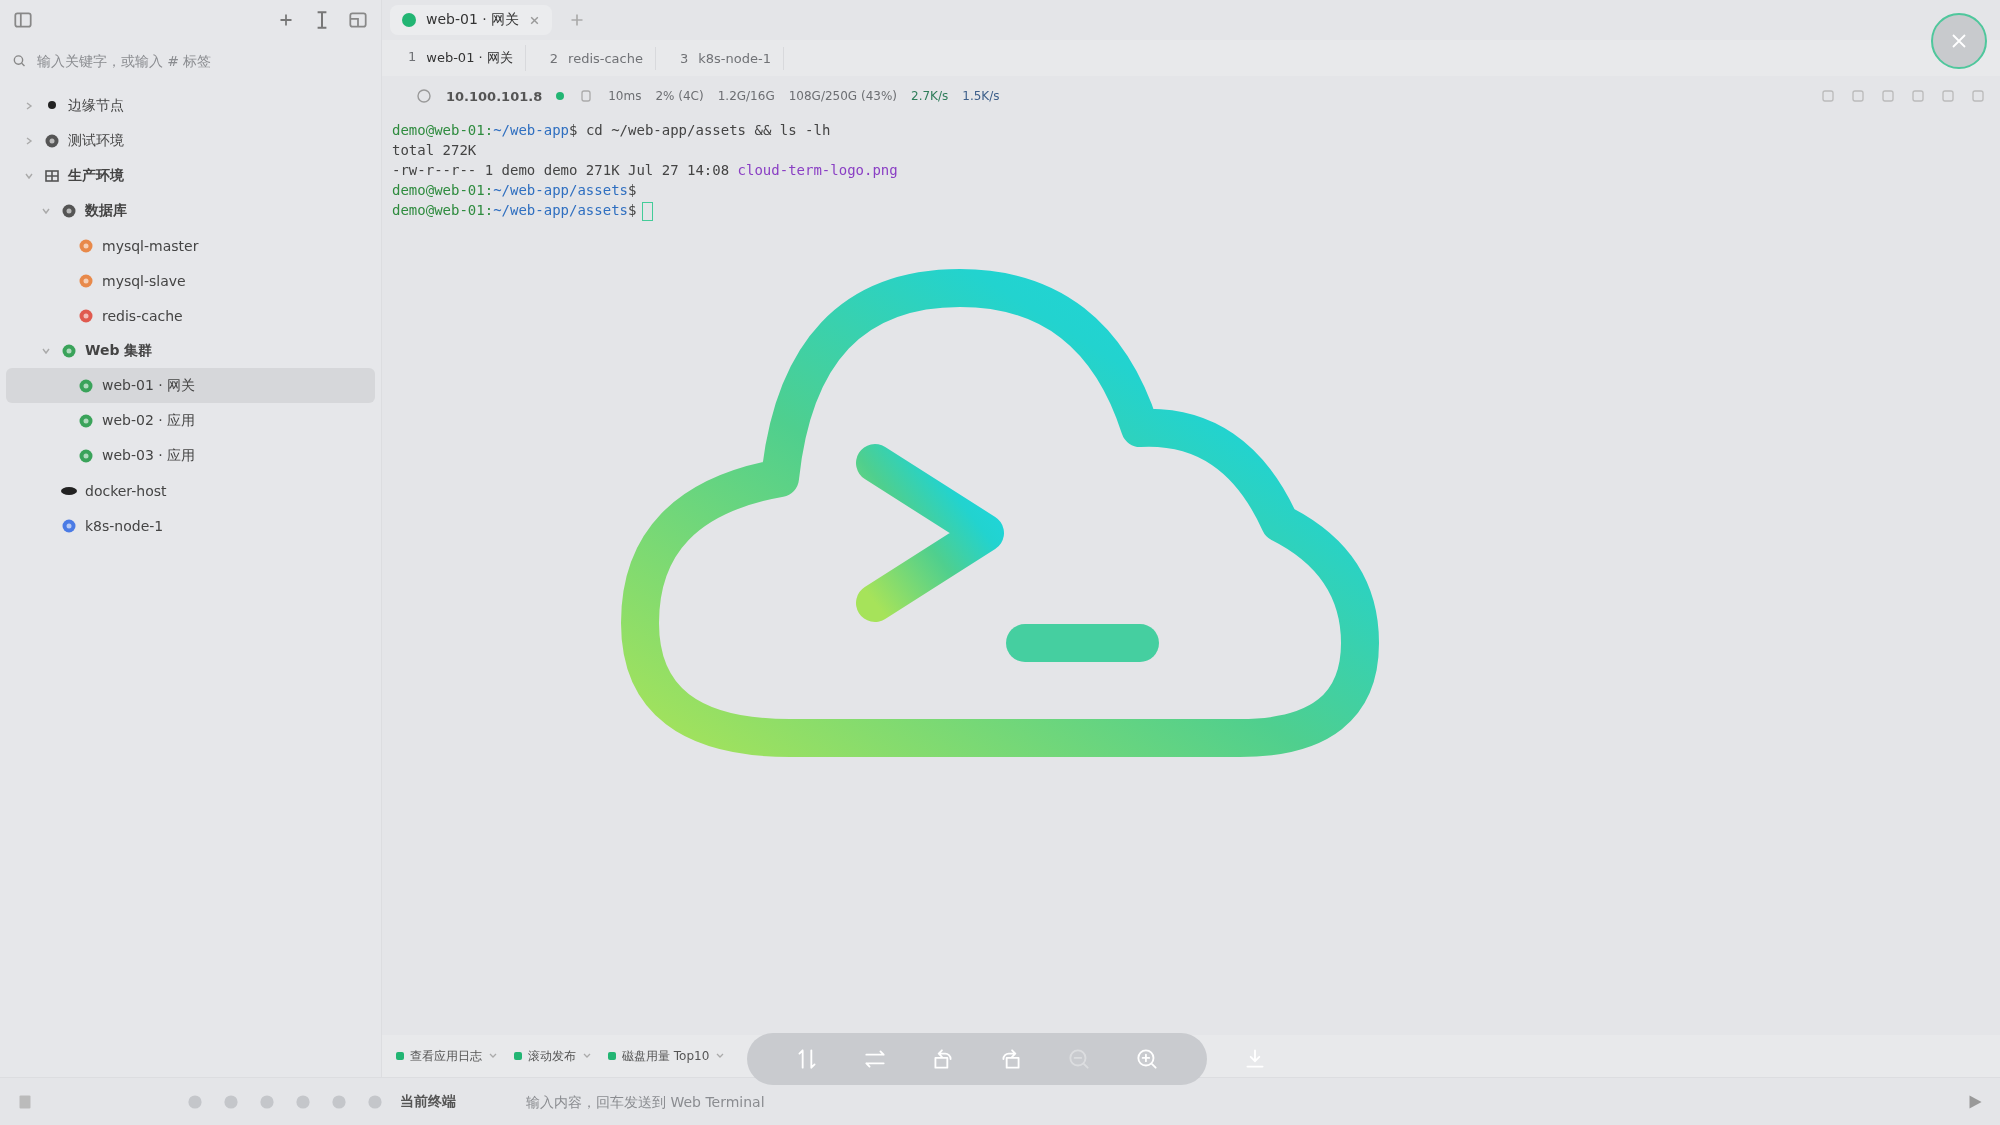 This screenshot has height=1125, width=2000. What do you see at coordinates (461, 58) in the screenshot?
I see `session-tab: 1 web-01 · 网关` at bounding box center [461, 58].